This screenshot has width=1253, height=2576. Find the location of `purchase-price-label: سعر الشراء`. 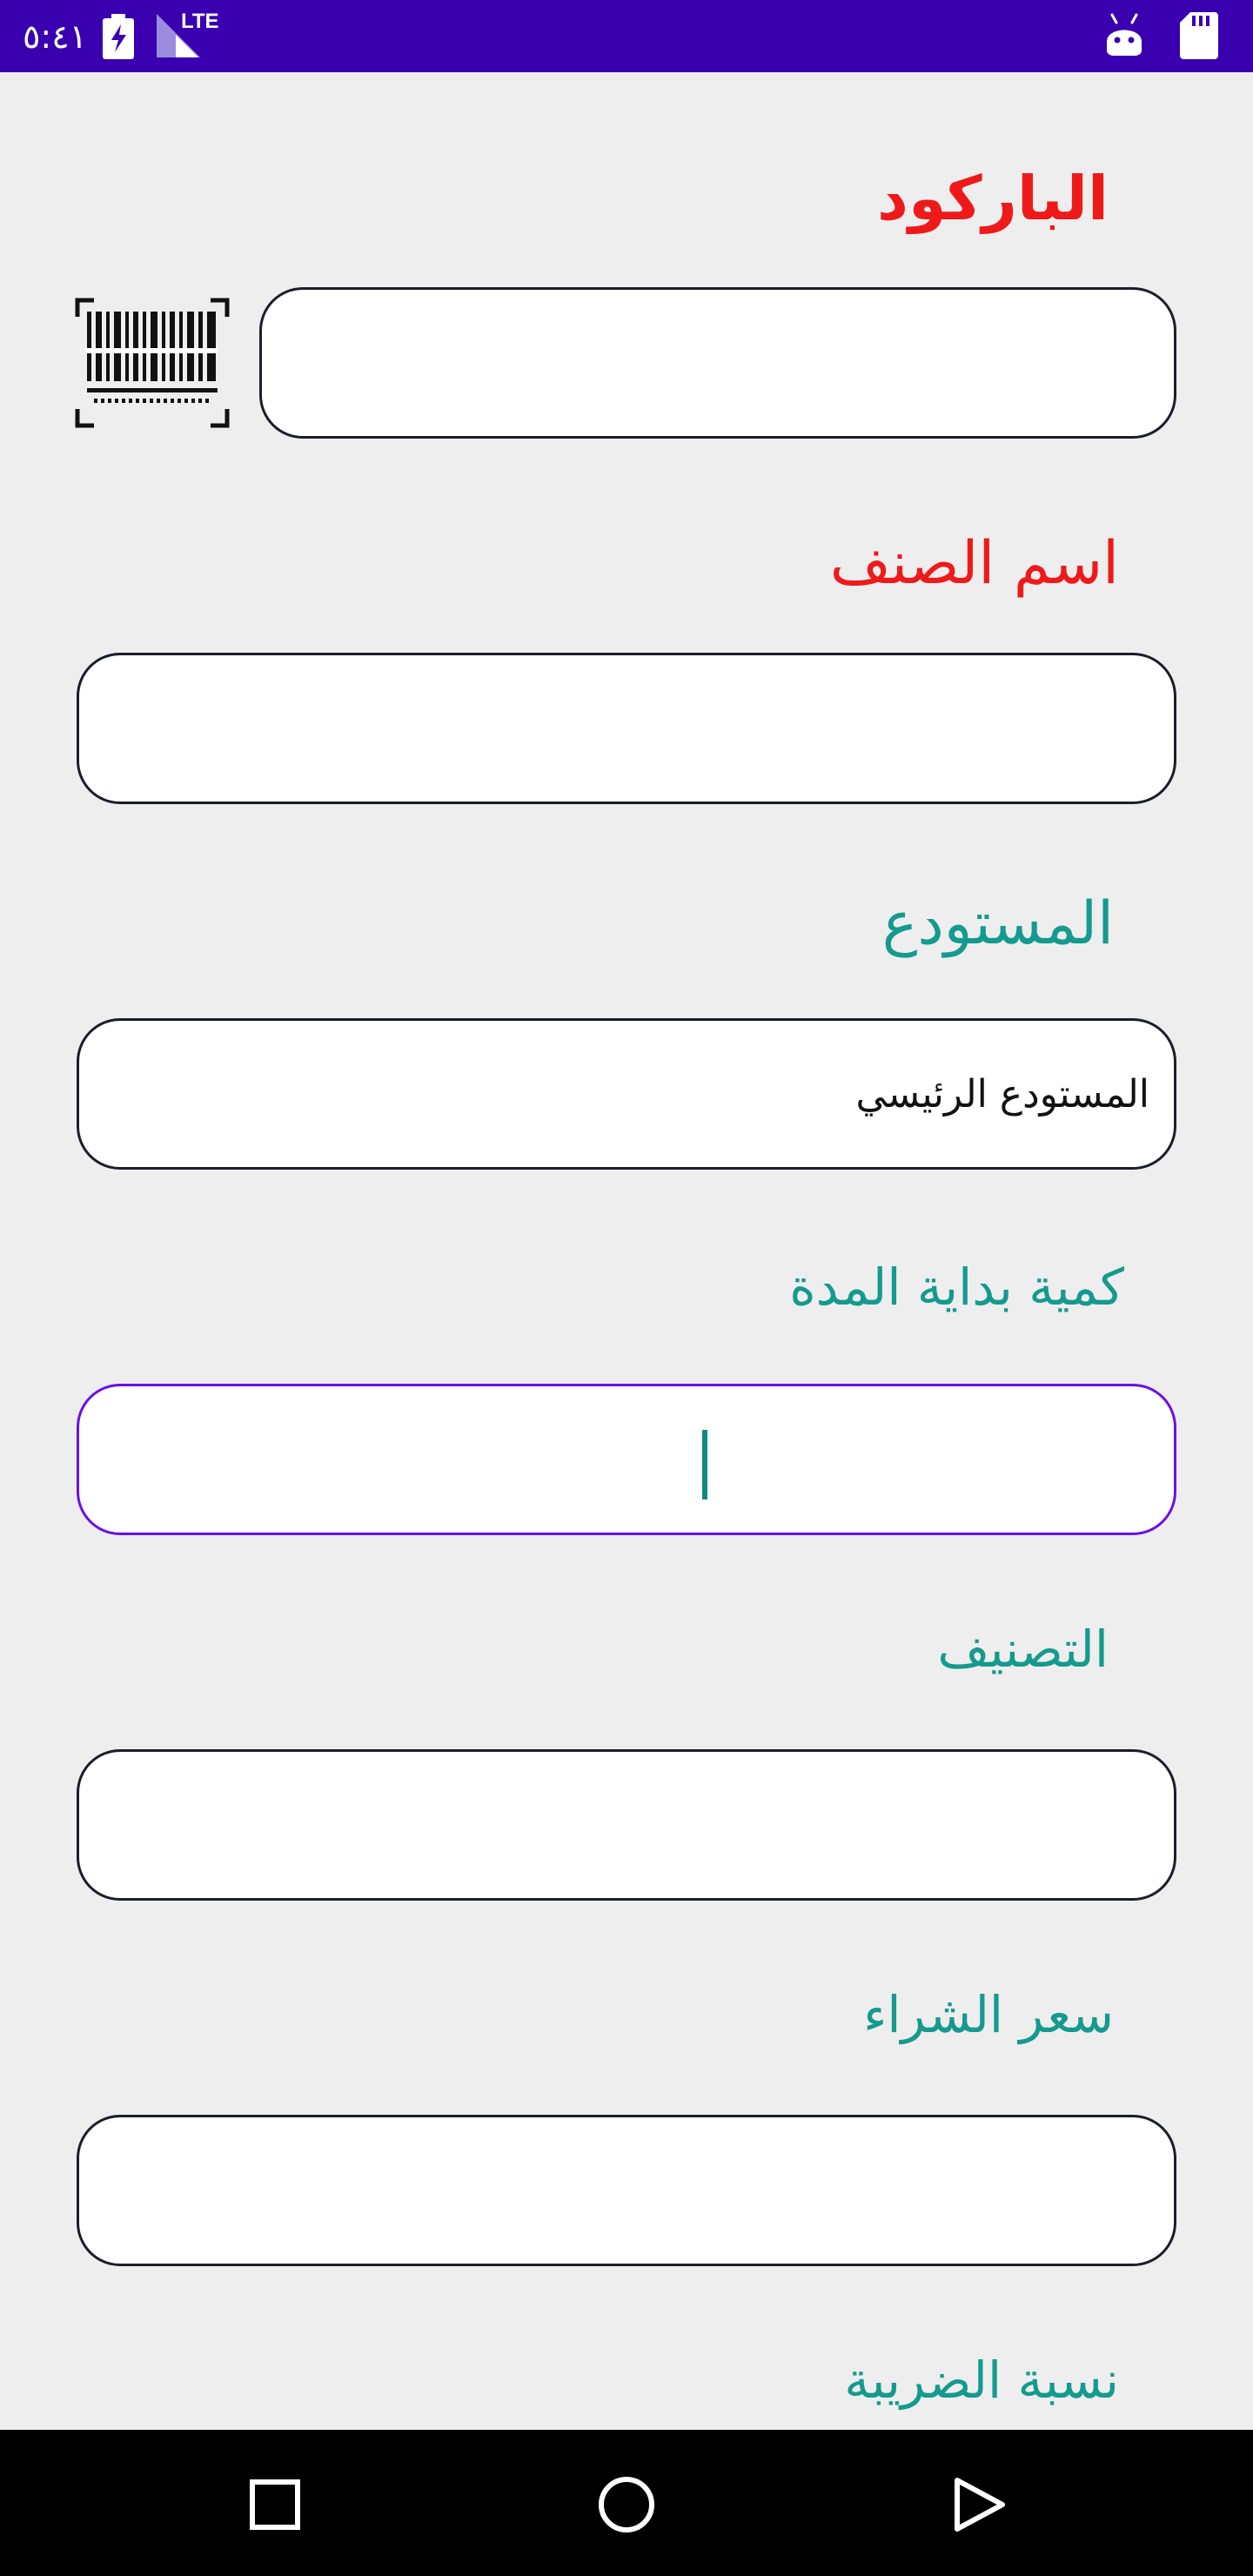

purchase-price-label: سعر الشراء is located at coordinates (988, 2015).